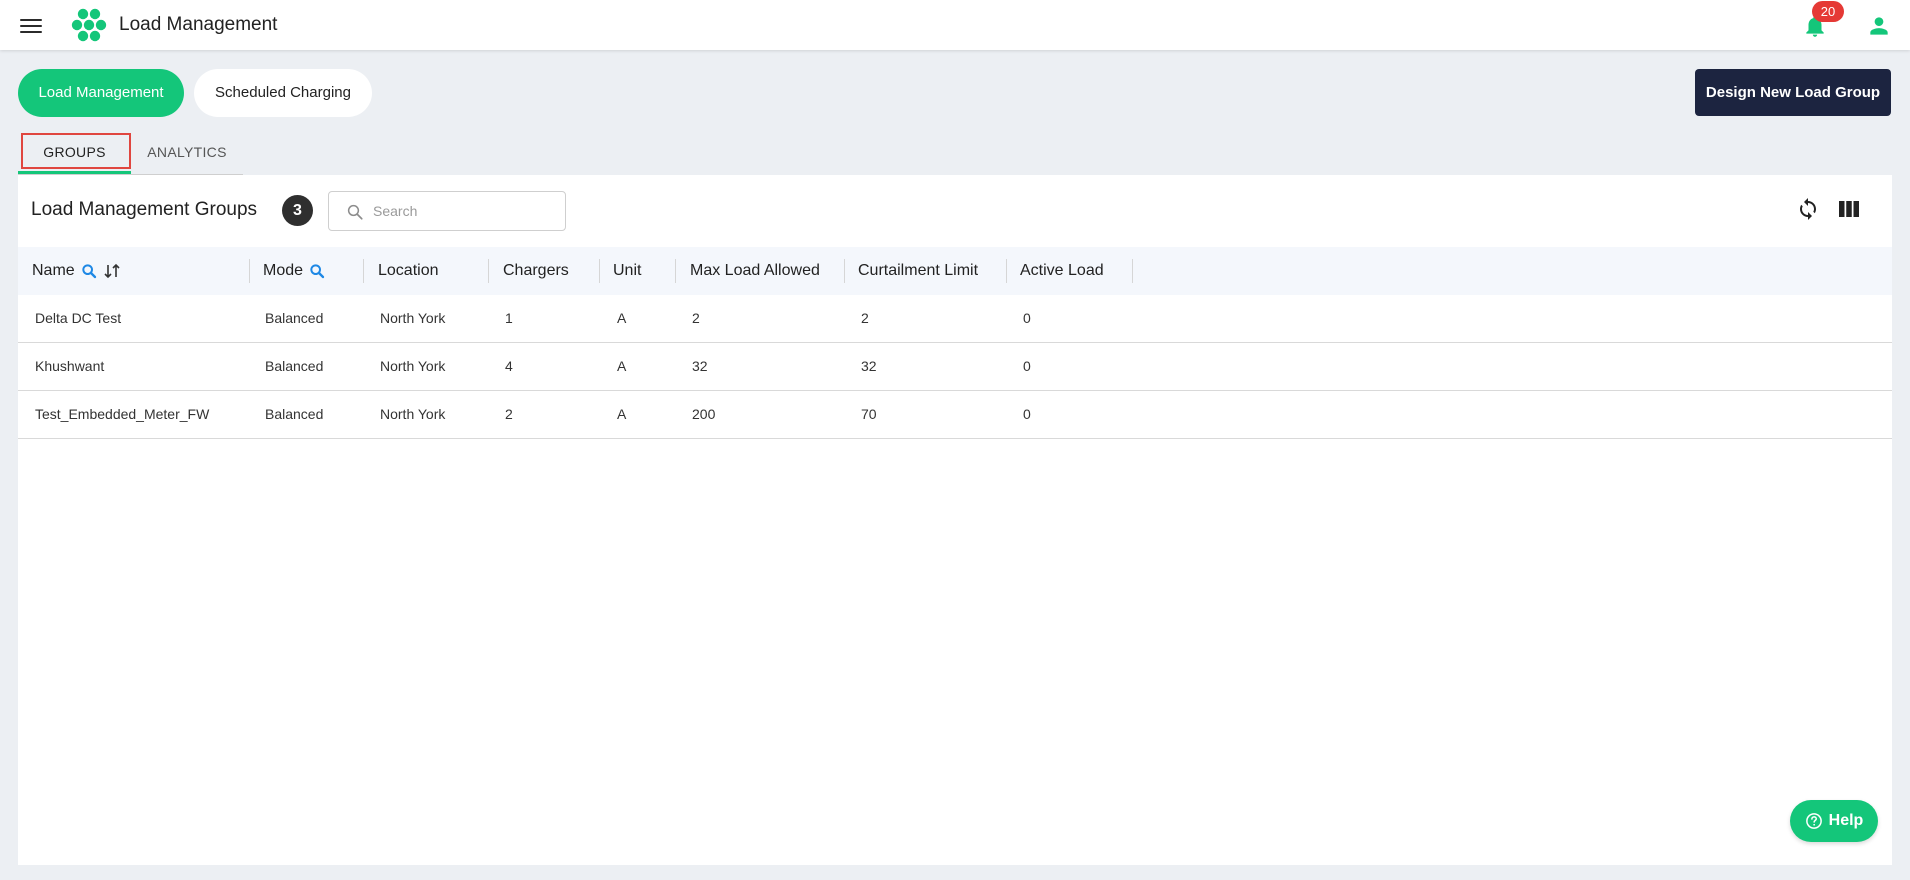 The height and width of the screenshot is (880, 1910). What do you see at coordinates (78, 318) in the screenshot?
I see `cell-name: Delta DC Test` at bounding box center [78, 318].